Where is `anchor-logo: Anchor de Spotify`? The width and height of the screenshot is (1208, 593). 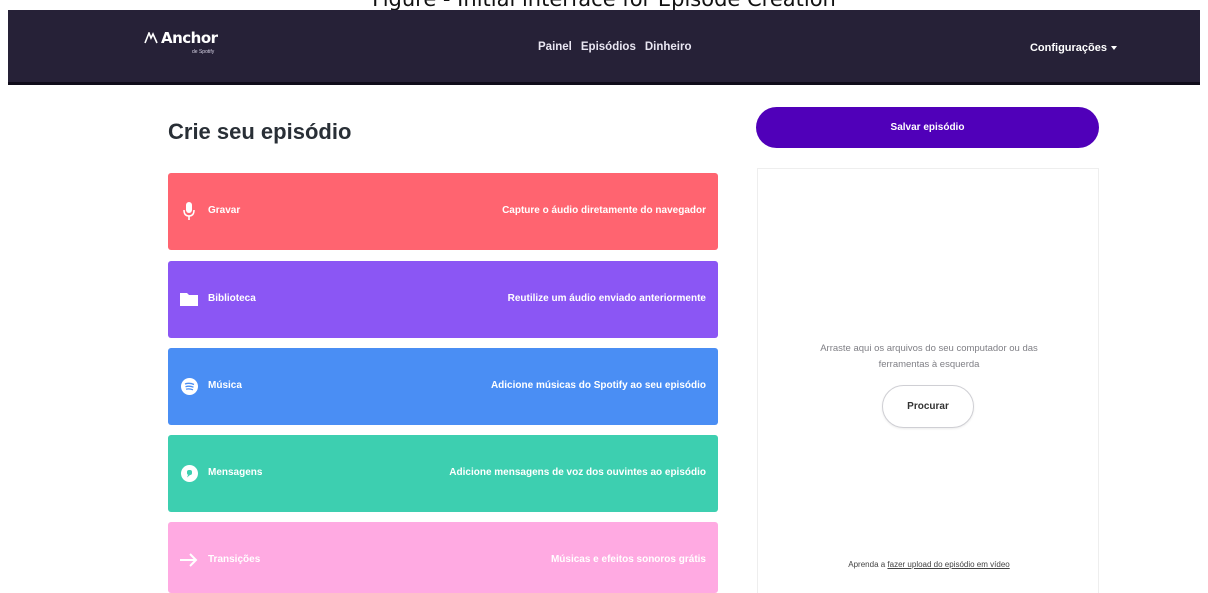
anchor-logo: Anchor de Spotify is located at coordinates (181, 42).